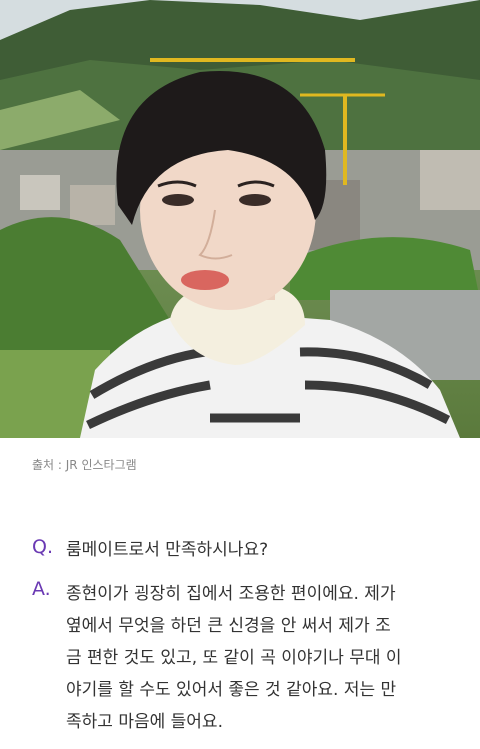  I want to click on question-text: 룸메이트로서 만족하시나요?, so click(167, 550).